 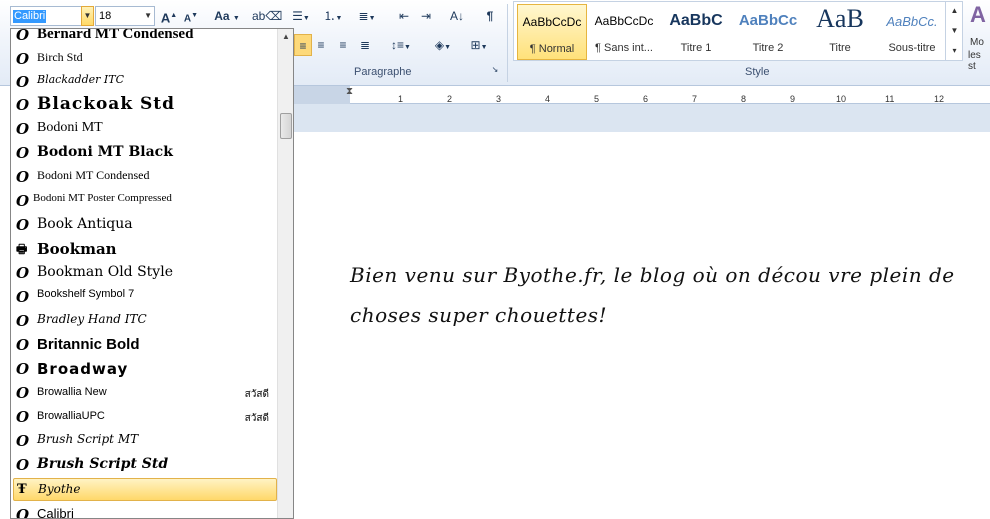 I want to click on font-size-combobox: 18 ▼, so click(x=125, y=16).